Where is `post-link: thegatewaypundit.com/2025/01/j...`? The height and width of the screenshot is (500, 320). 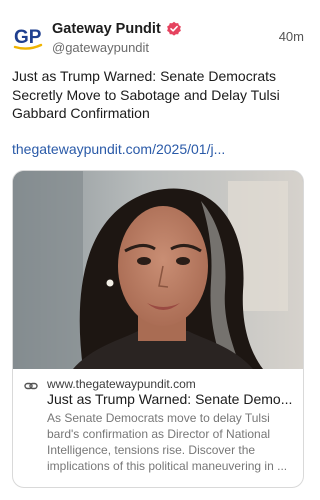
post-link: thegatewaypundit.com/2025/01/j... is located at coordinates (158, 149).